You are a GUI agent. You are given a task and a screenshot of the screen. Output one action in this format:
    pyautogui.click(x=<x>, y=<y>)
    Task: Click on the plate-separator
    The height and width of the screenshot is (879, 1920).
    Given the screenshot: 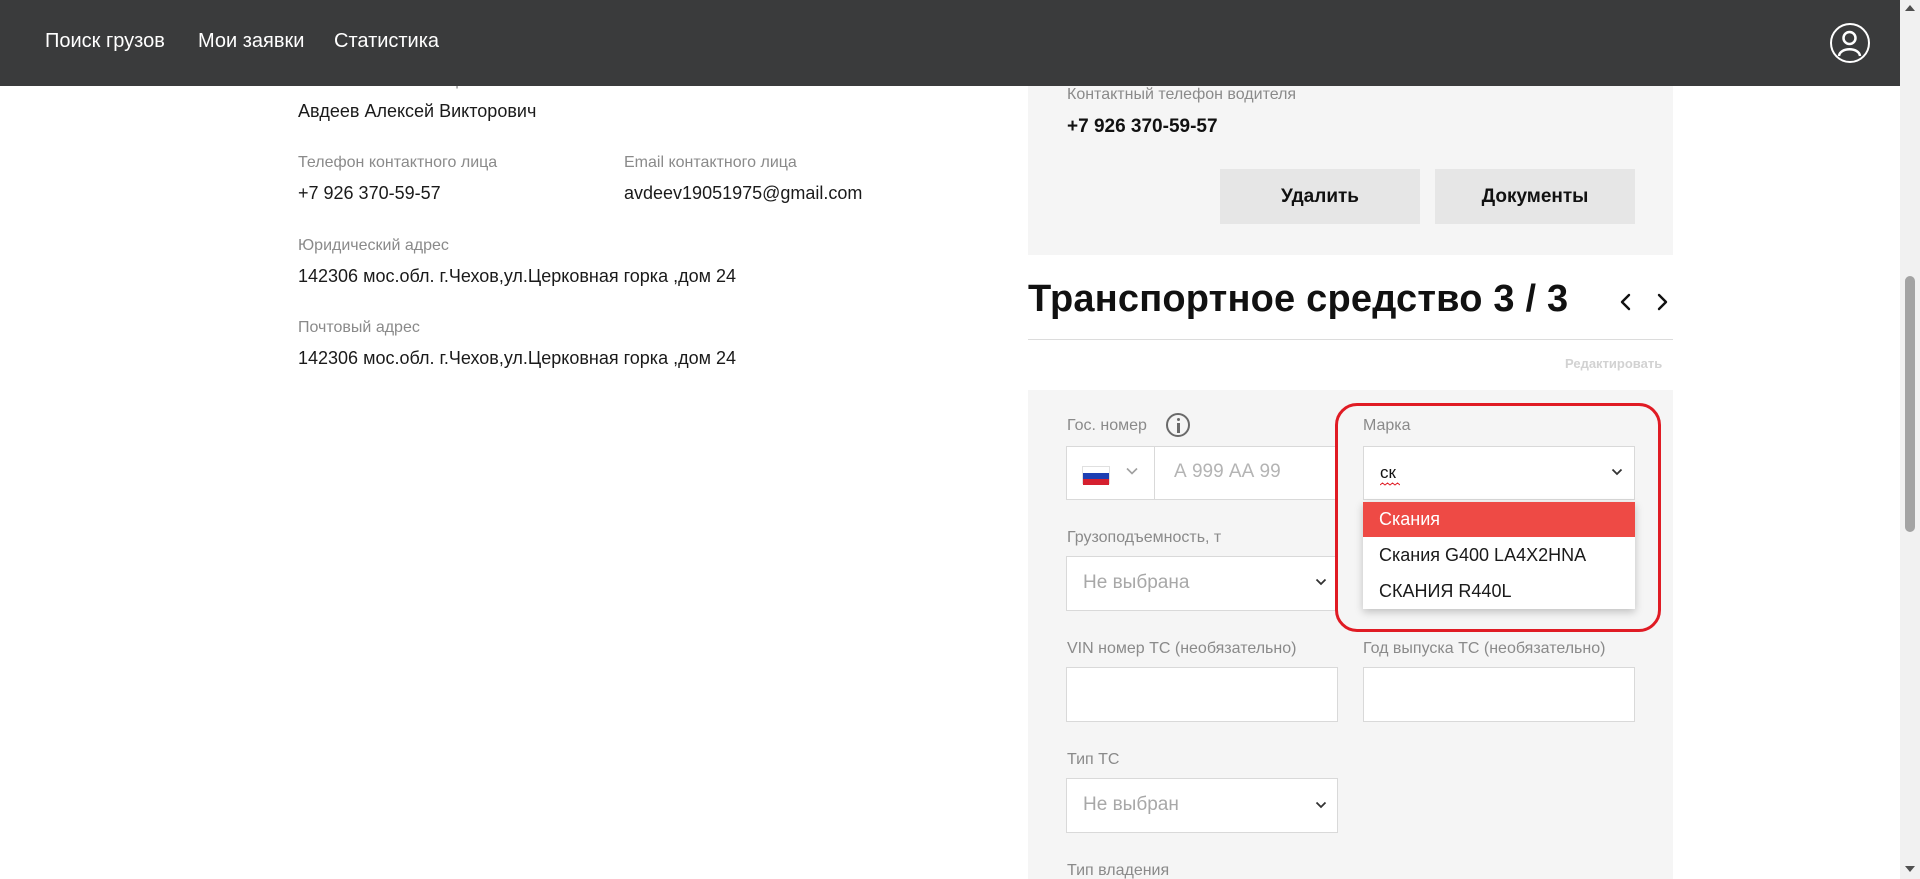 What is the action you would take?
    pyautogui.click(x=1154, y=472)
    